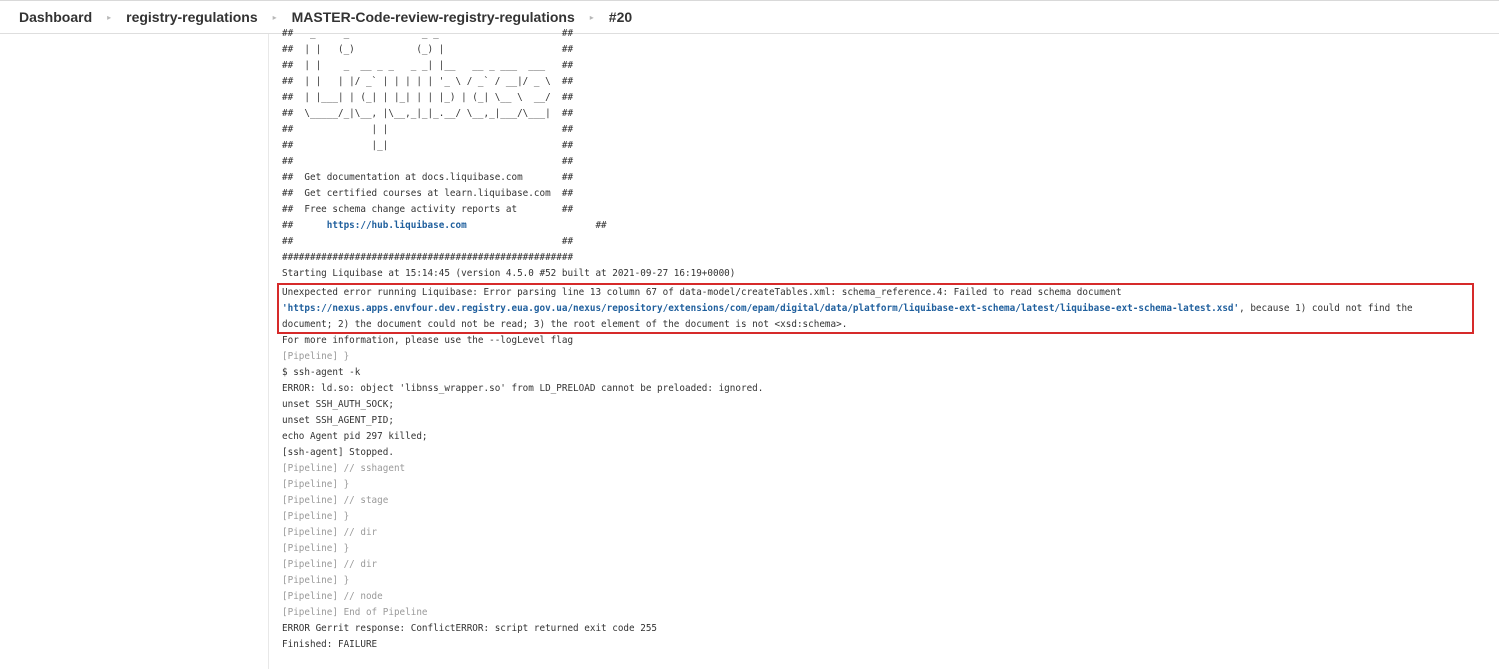  Describe the element at coordinates (55, 17) in the screenshot. I see `breadcrumb-dashboard: Dashboard` at that location.